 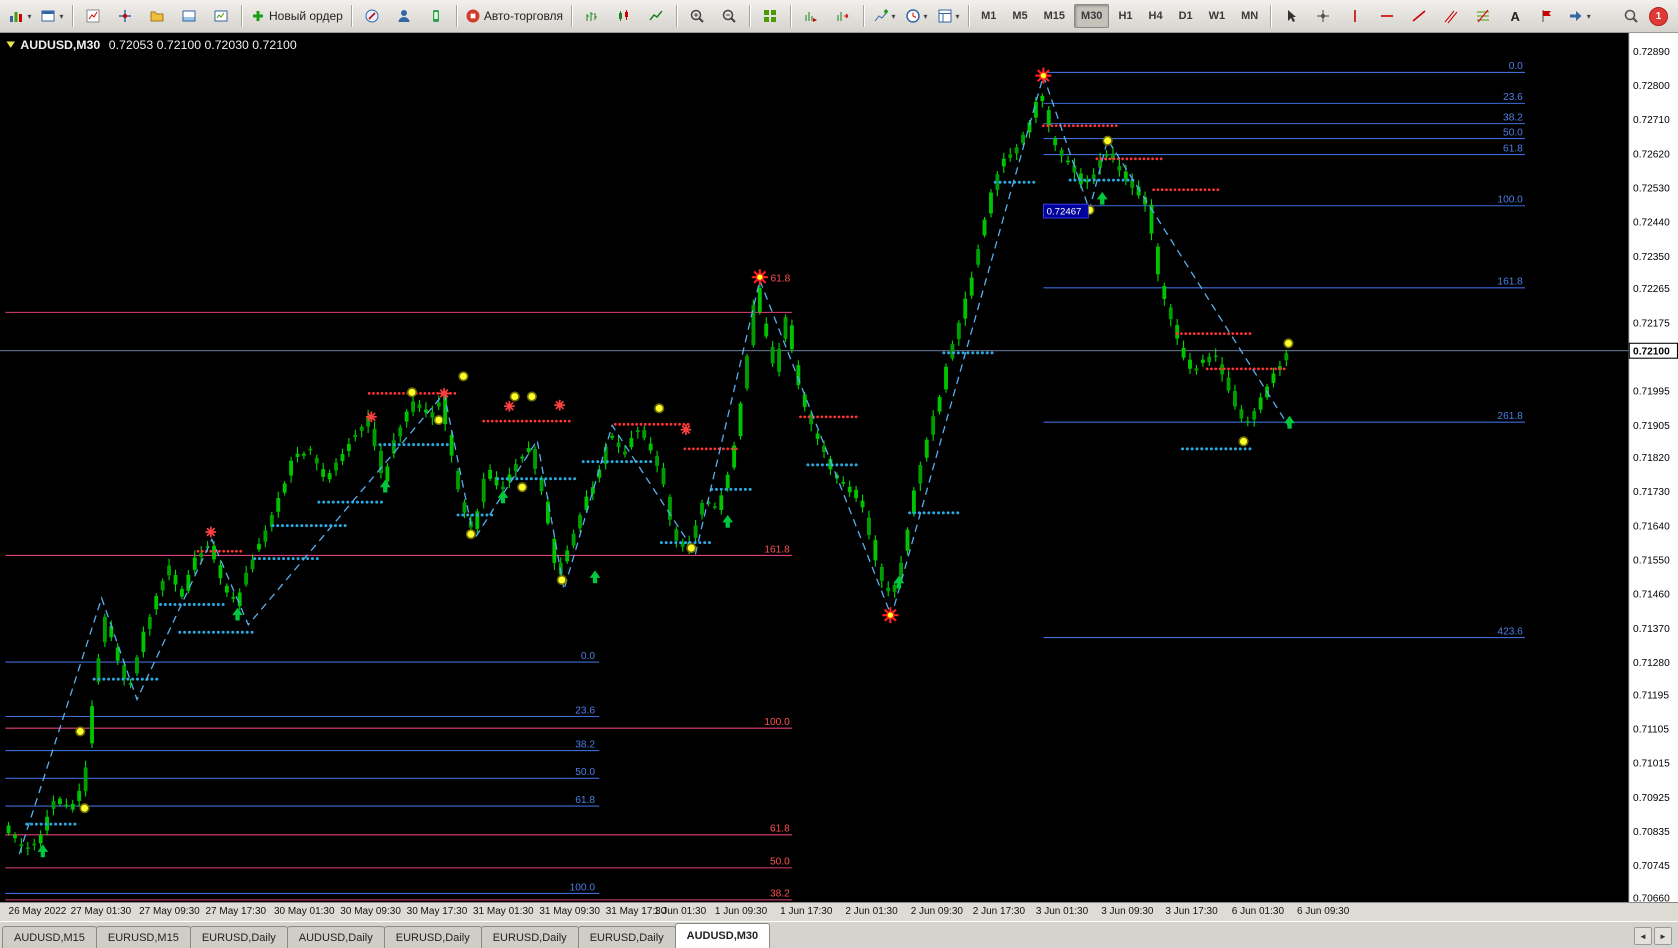 What do you see at coordinates (1257, 911) in the screenshot?
I see `time-axis-label: 6 Jun 01:30` at bounding box center [1257, 911].